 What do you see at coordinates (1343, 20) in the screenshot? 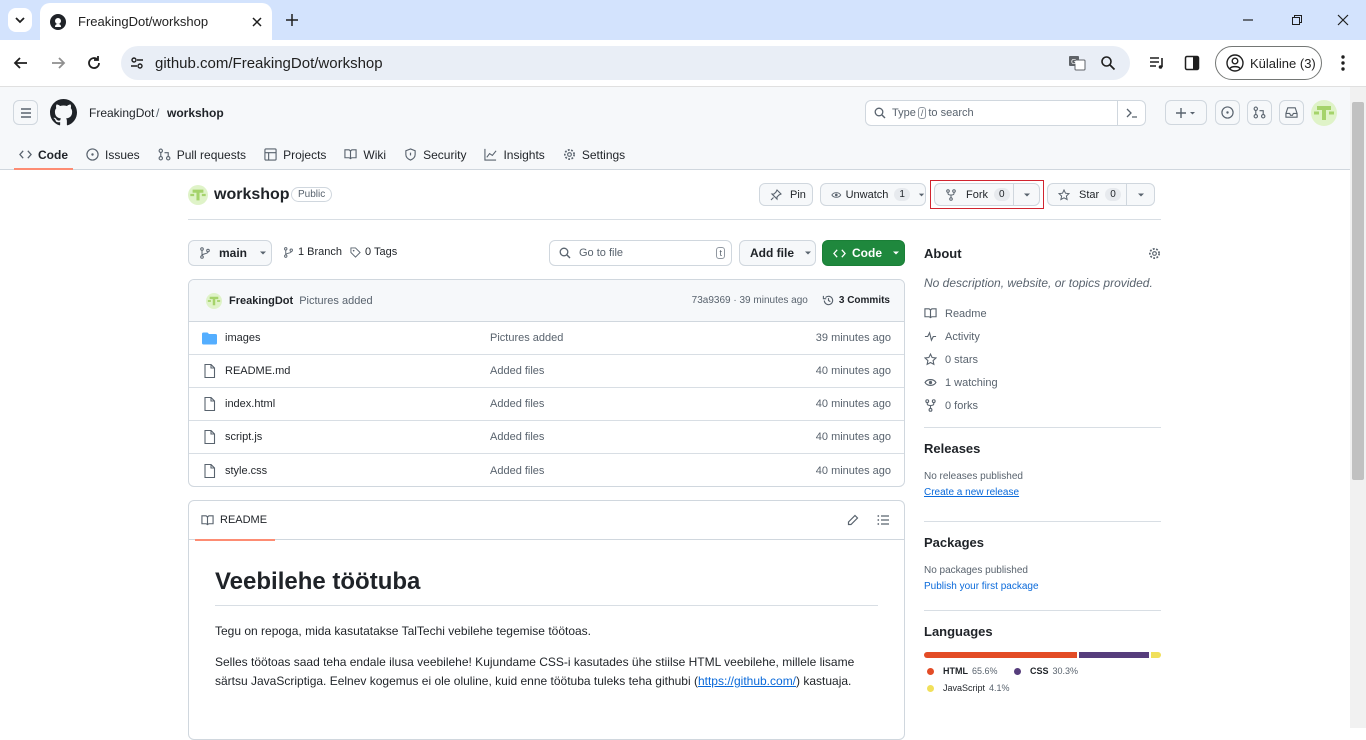
I see `close-window-icon` at bounding box center [1343, 20].